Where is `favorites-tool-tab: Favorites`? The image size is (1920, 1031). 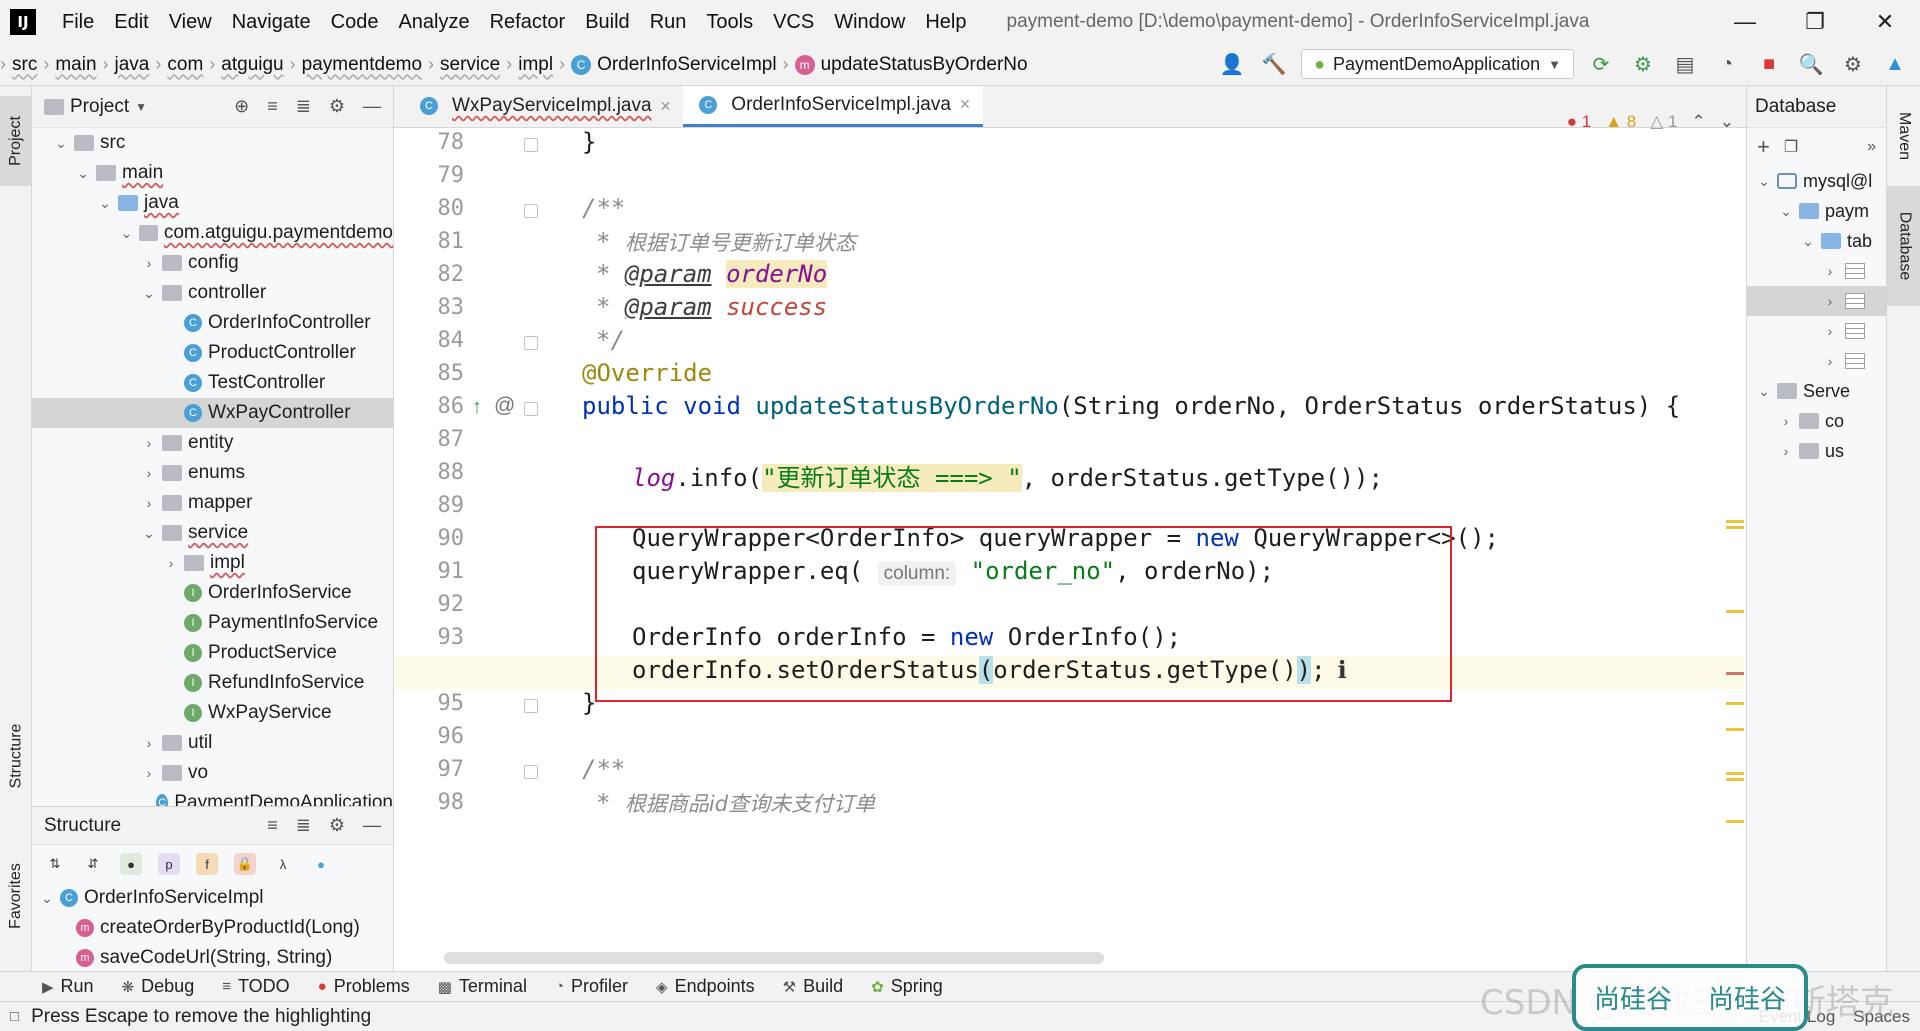 favorites-tool-tab: Favorites is located at coordinates (16, 896).